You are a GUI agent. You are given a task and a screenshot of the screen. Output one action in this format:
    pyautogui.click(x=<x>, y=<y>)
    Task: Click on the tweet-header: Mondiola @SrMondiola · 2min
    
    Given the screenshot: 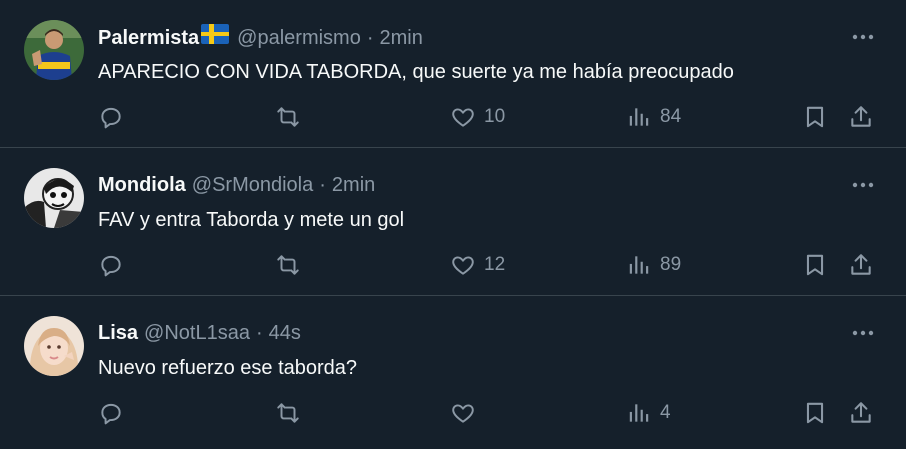 What is the action you would take?
    pyautogui.click(x=236, y=185)
    